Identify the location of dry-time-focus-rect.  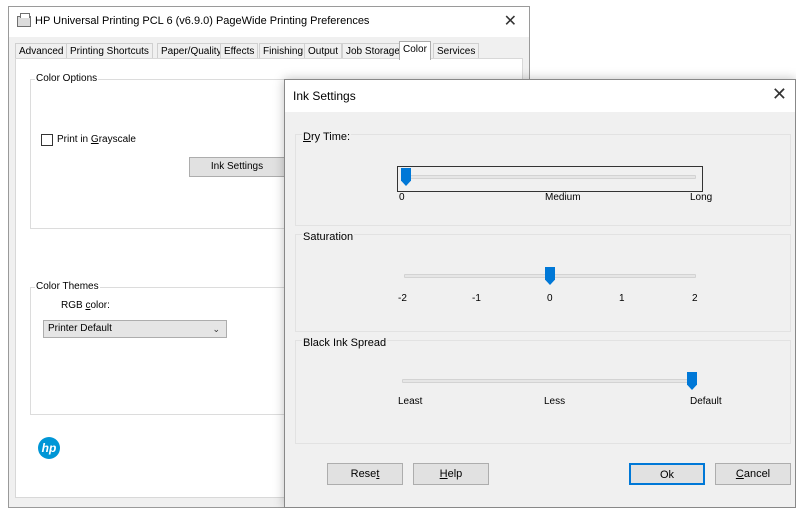
(550, 179).